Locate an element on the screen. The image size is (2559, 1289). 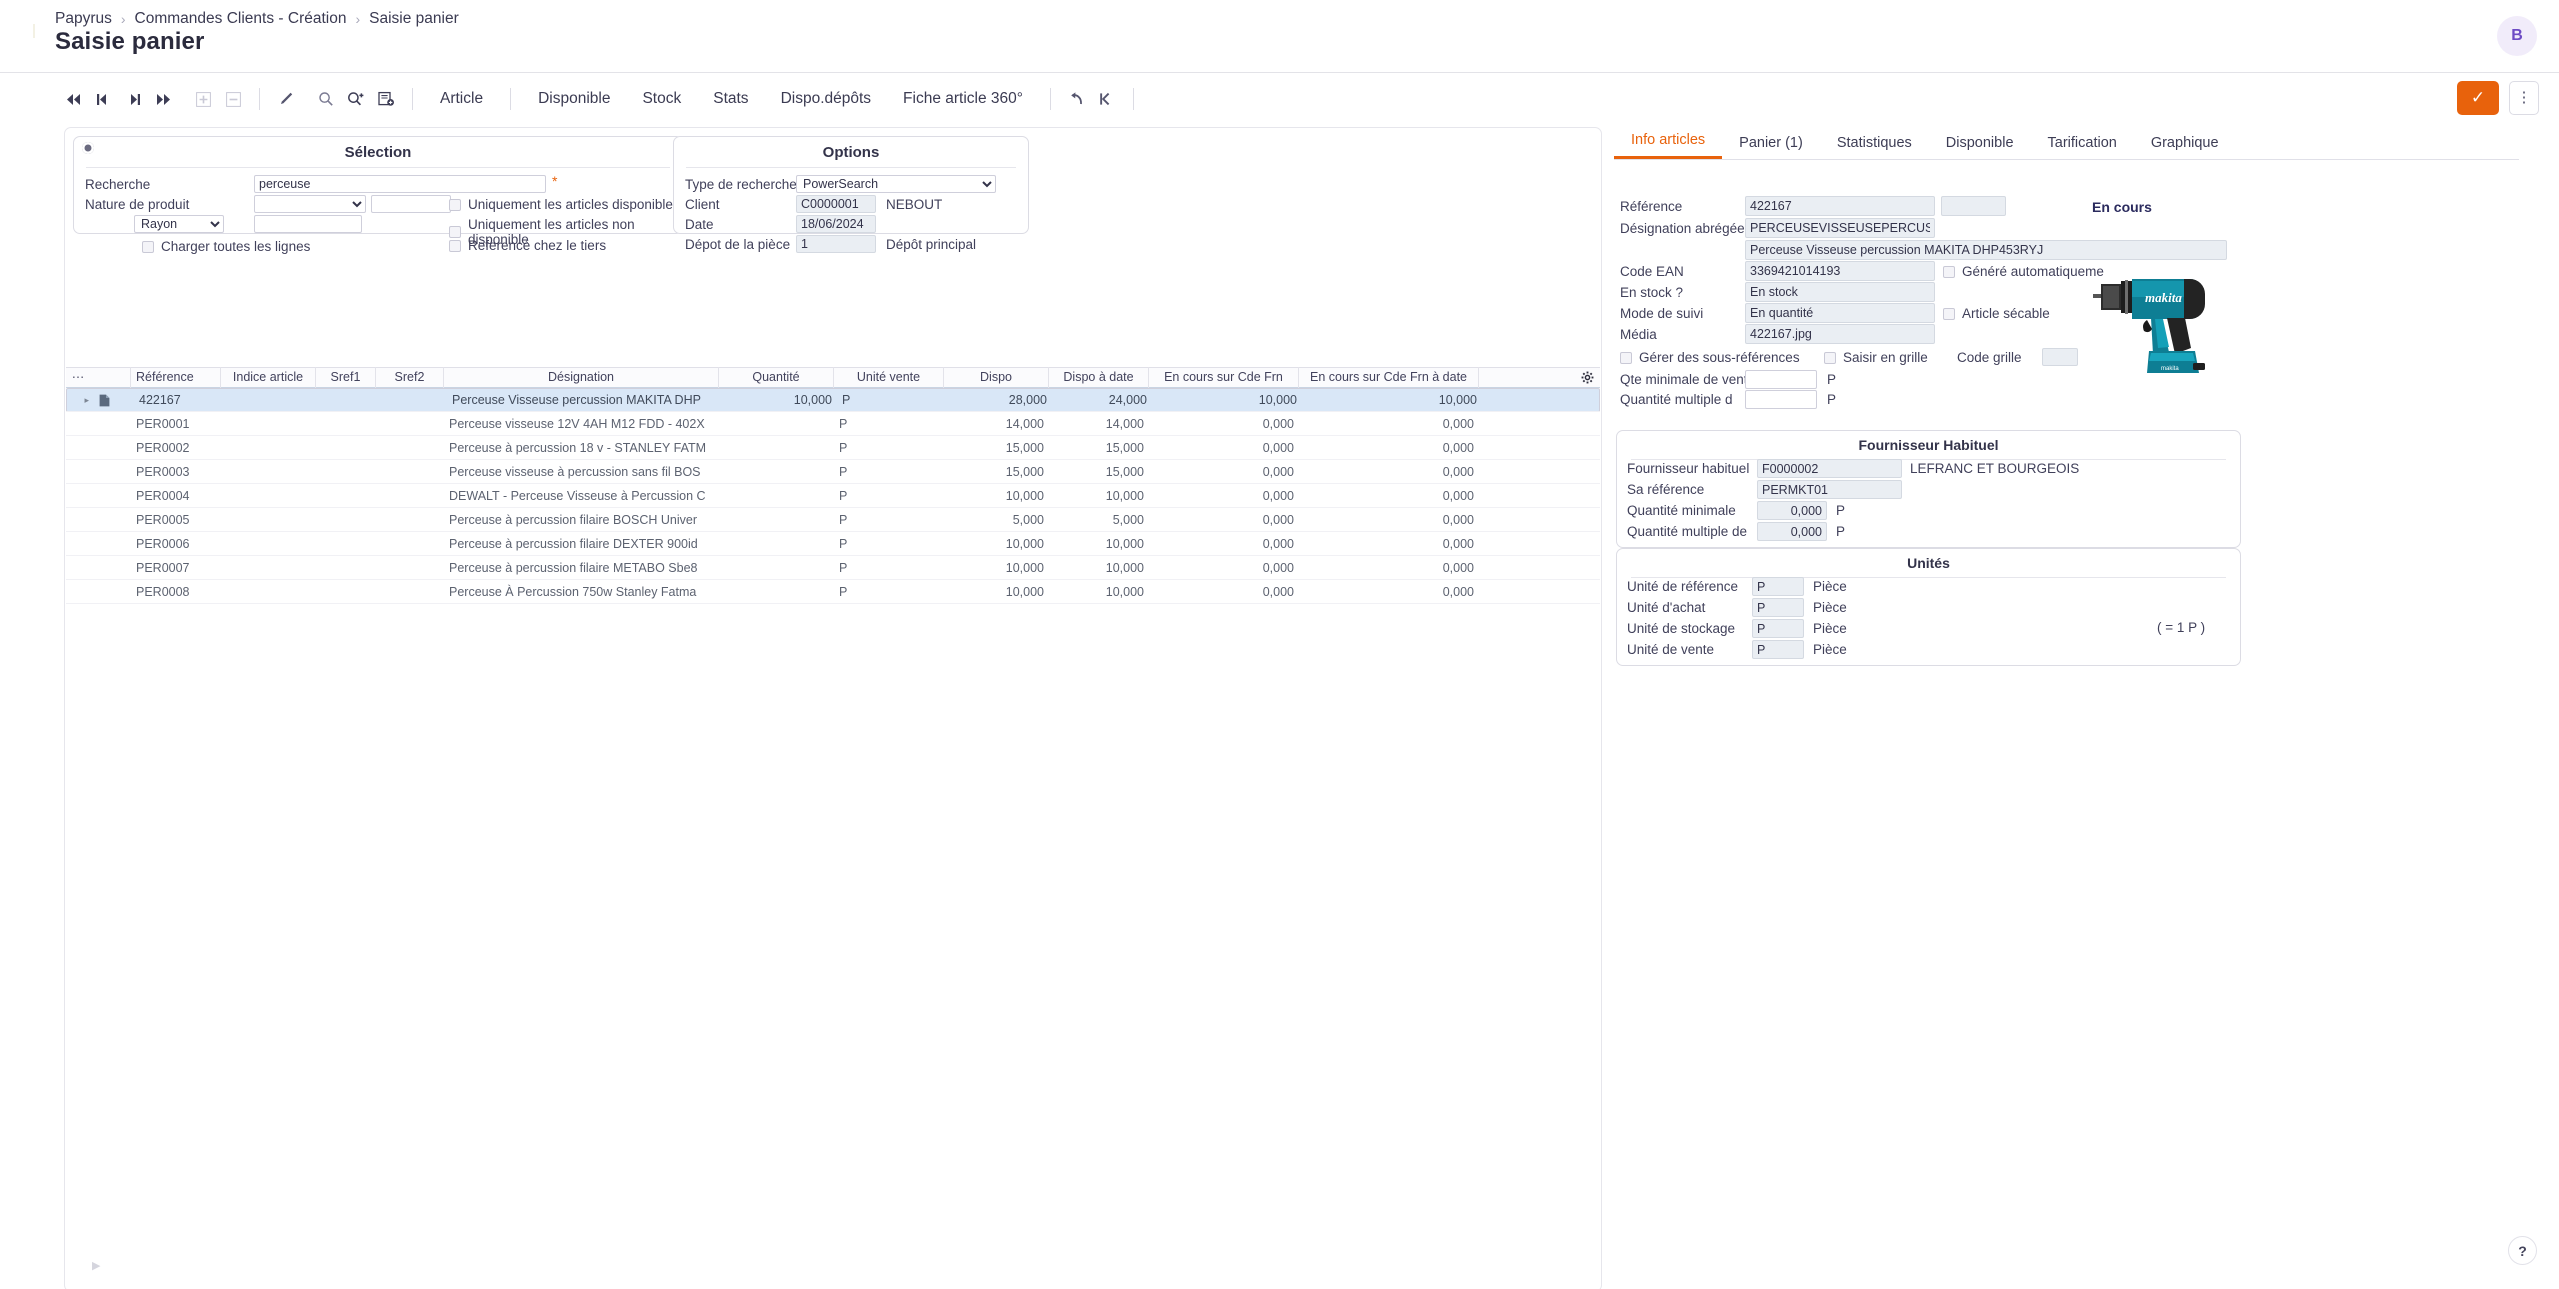
card-add-icon is located at coordinates (386, 99).